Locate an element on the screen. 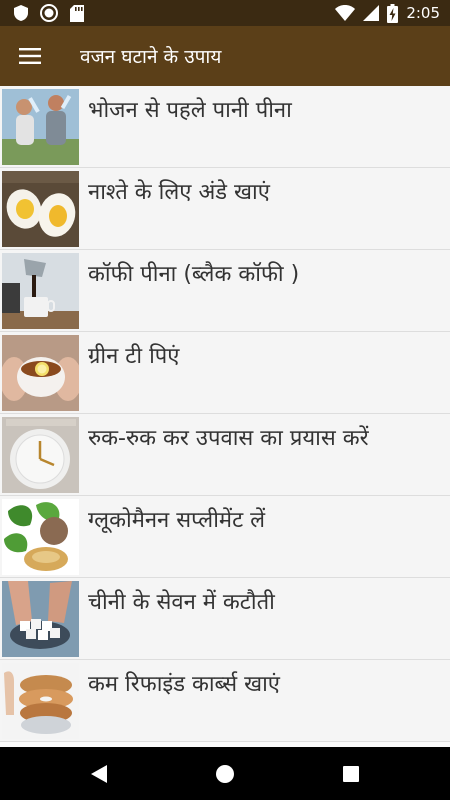  recents-button is located at coordinates (351, 774).